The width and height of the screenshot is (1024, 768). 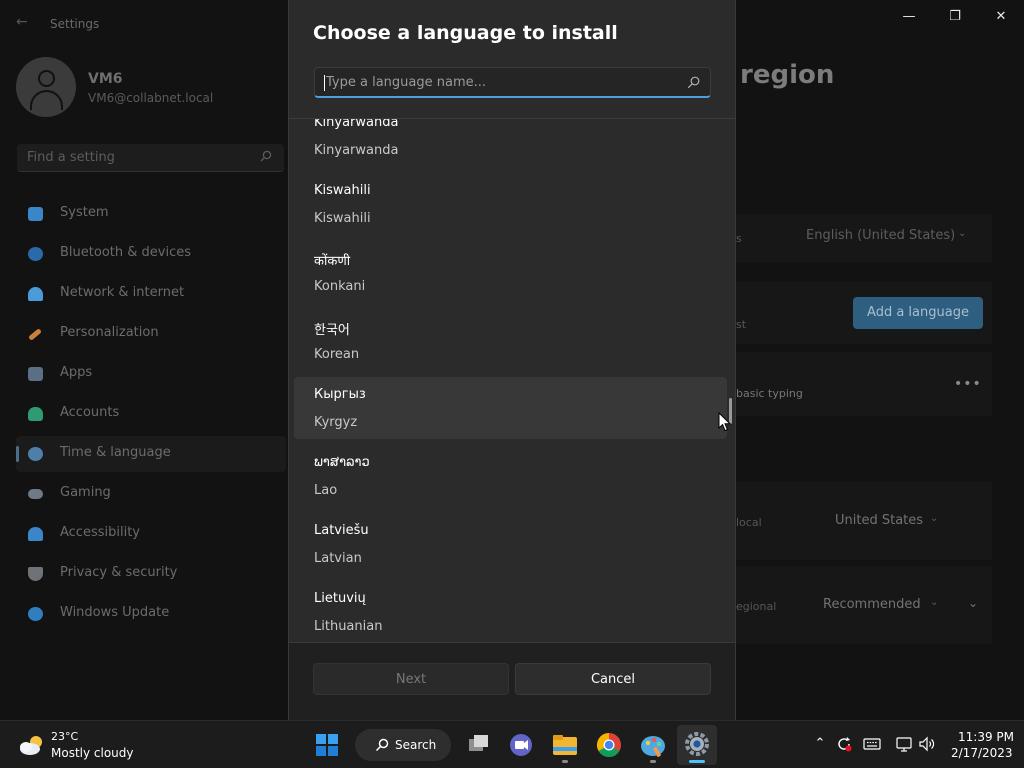 What do you see at coordinates (340, 394) in the screenshot?
I see `language-native-name: Кыргыз` at bounding box center [340, 394].